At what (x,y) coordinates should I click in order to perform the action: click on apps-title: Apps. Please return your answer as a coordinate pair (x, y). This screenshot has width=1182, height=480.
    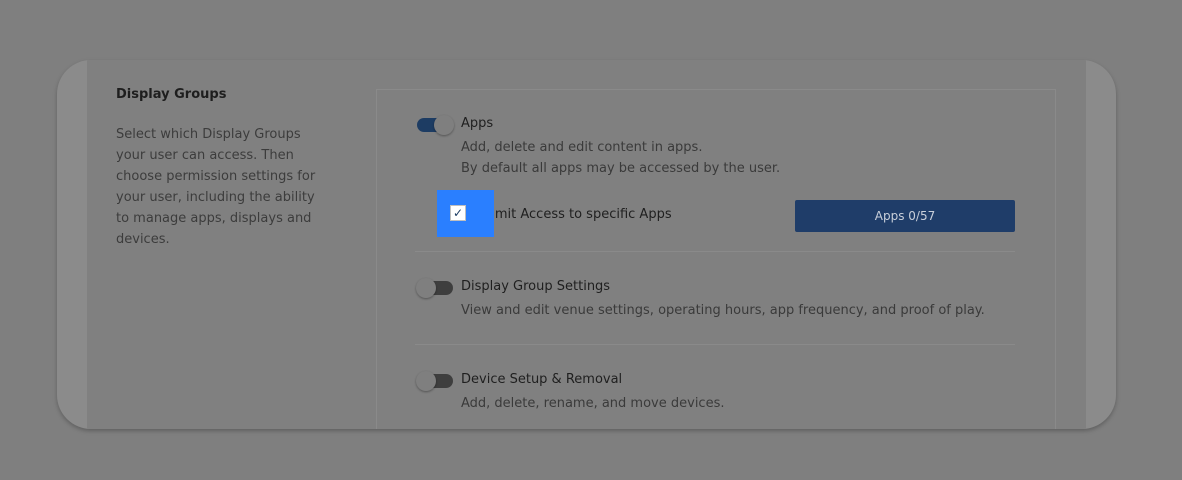
    Looking at the image, I should click on (477, 123).